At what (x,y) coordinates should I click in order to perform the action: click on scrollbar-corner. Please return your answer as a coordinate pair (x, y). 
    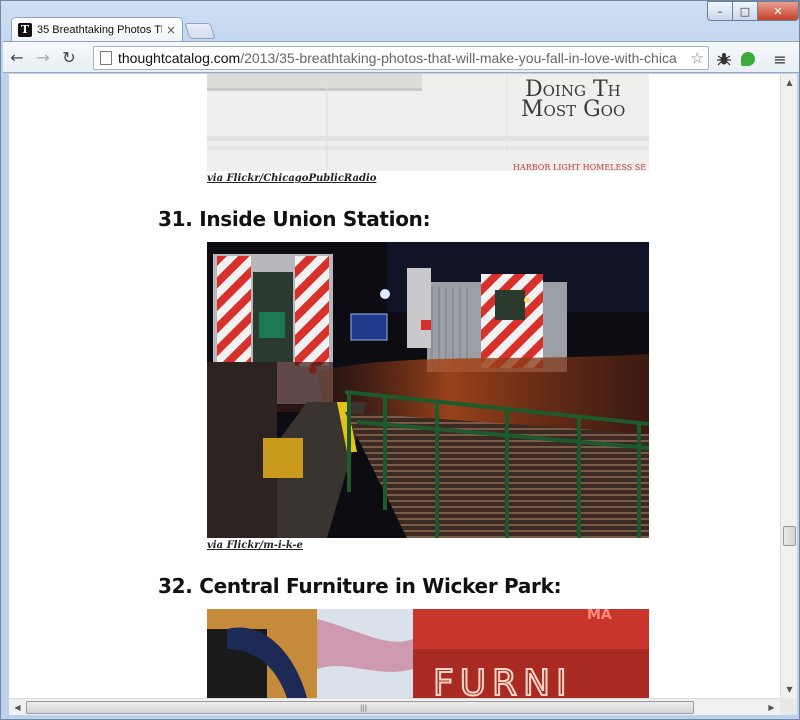
    Looking at the image, I should click on (788, 706).